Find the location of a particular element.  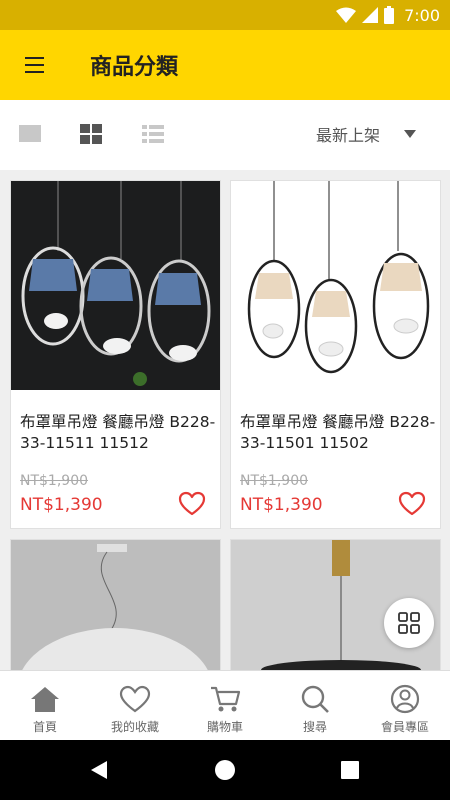

nav-label: 會員專區 is located at coordinates (404, 727).